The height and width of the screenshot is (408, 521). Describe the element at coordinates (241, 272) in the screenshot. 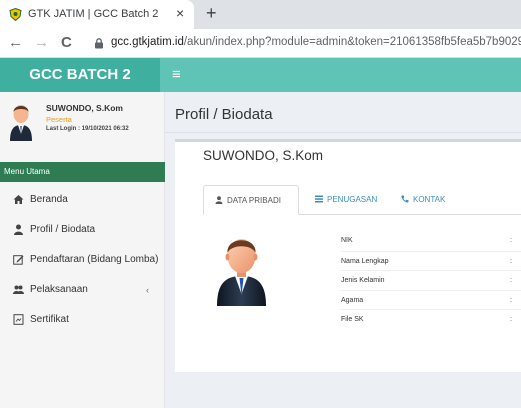

I see `profile-photo` at that location.